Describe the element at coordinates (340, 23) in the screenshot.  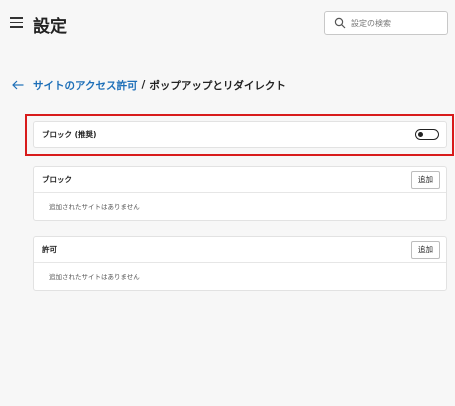
I see `search-icon` at that location.